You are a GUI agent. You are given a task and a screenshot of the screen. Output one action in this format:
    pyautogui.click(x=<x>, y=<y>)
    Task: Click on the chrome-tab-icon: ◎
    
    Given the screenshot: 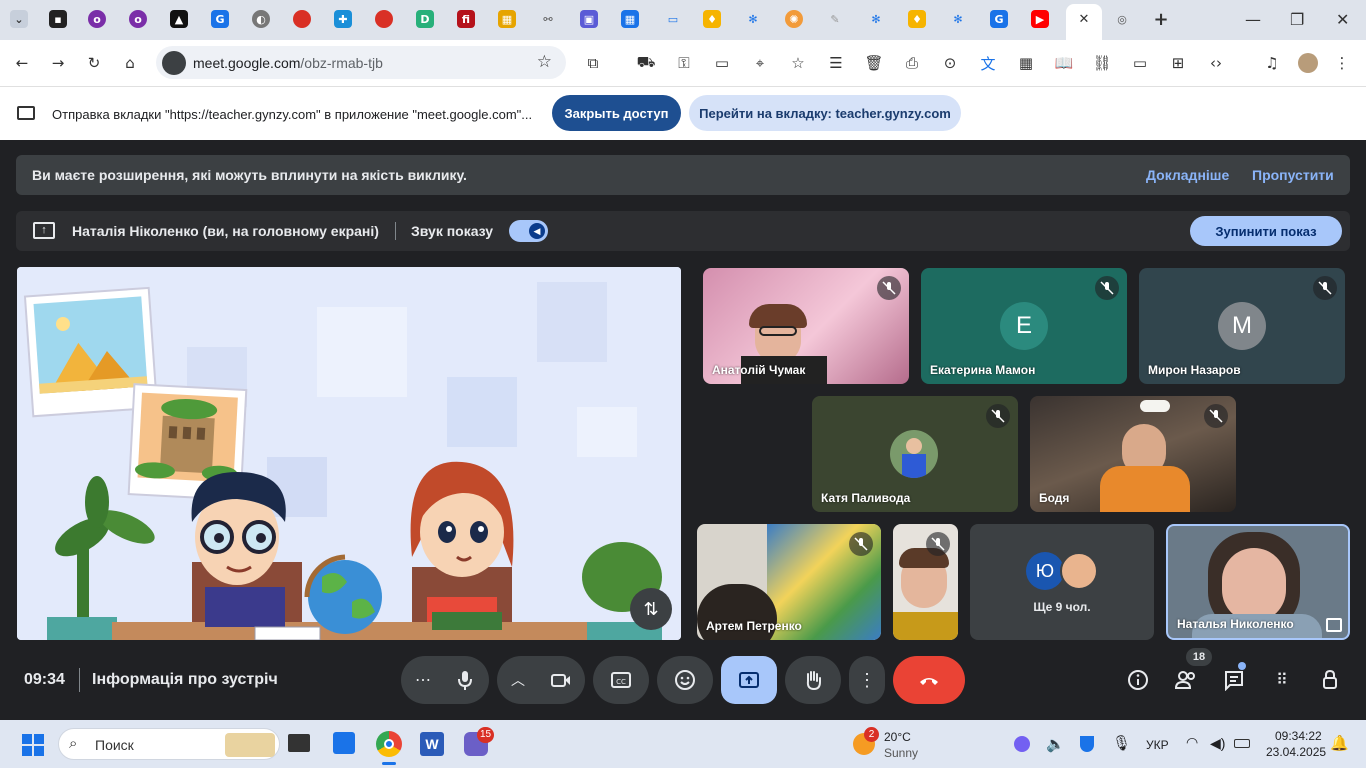 What is the action you would take?
    pyautogui.click(x=1122, y=19)
    